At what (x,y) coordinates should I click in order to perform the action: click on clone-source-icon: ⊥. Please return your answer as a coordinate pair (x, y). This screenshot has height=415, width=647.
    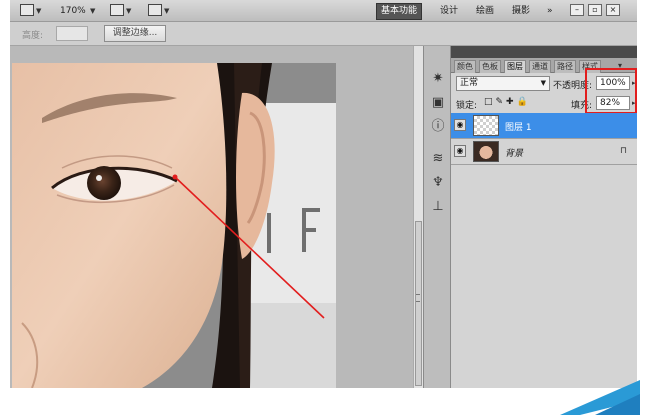
    Looking at the image, I should click on (438, 206).